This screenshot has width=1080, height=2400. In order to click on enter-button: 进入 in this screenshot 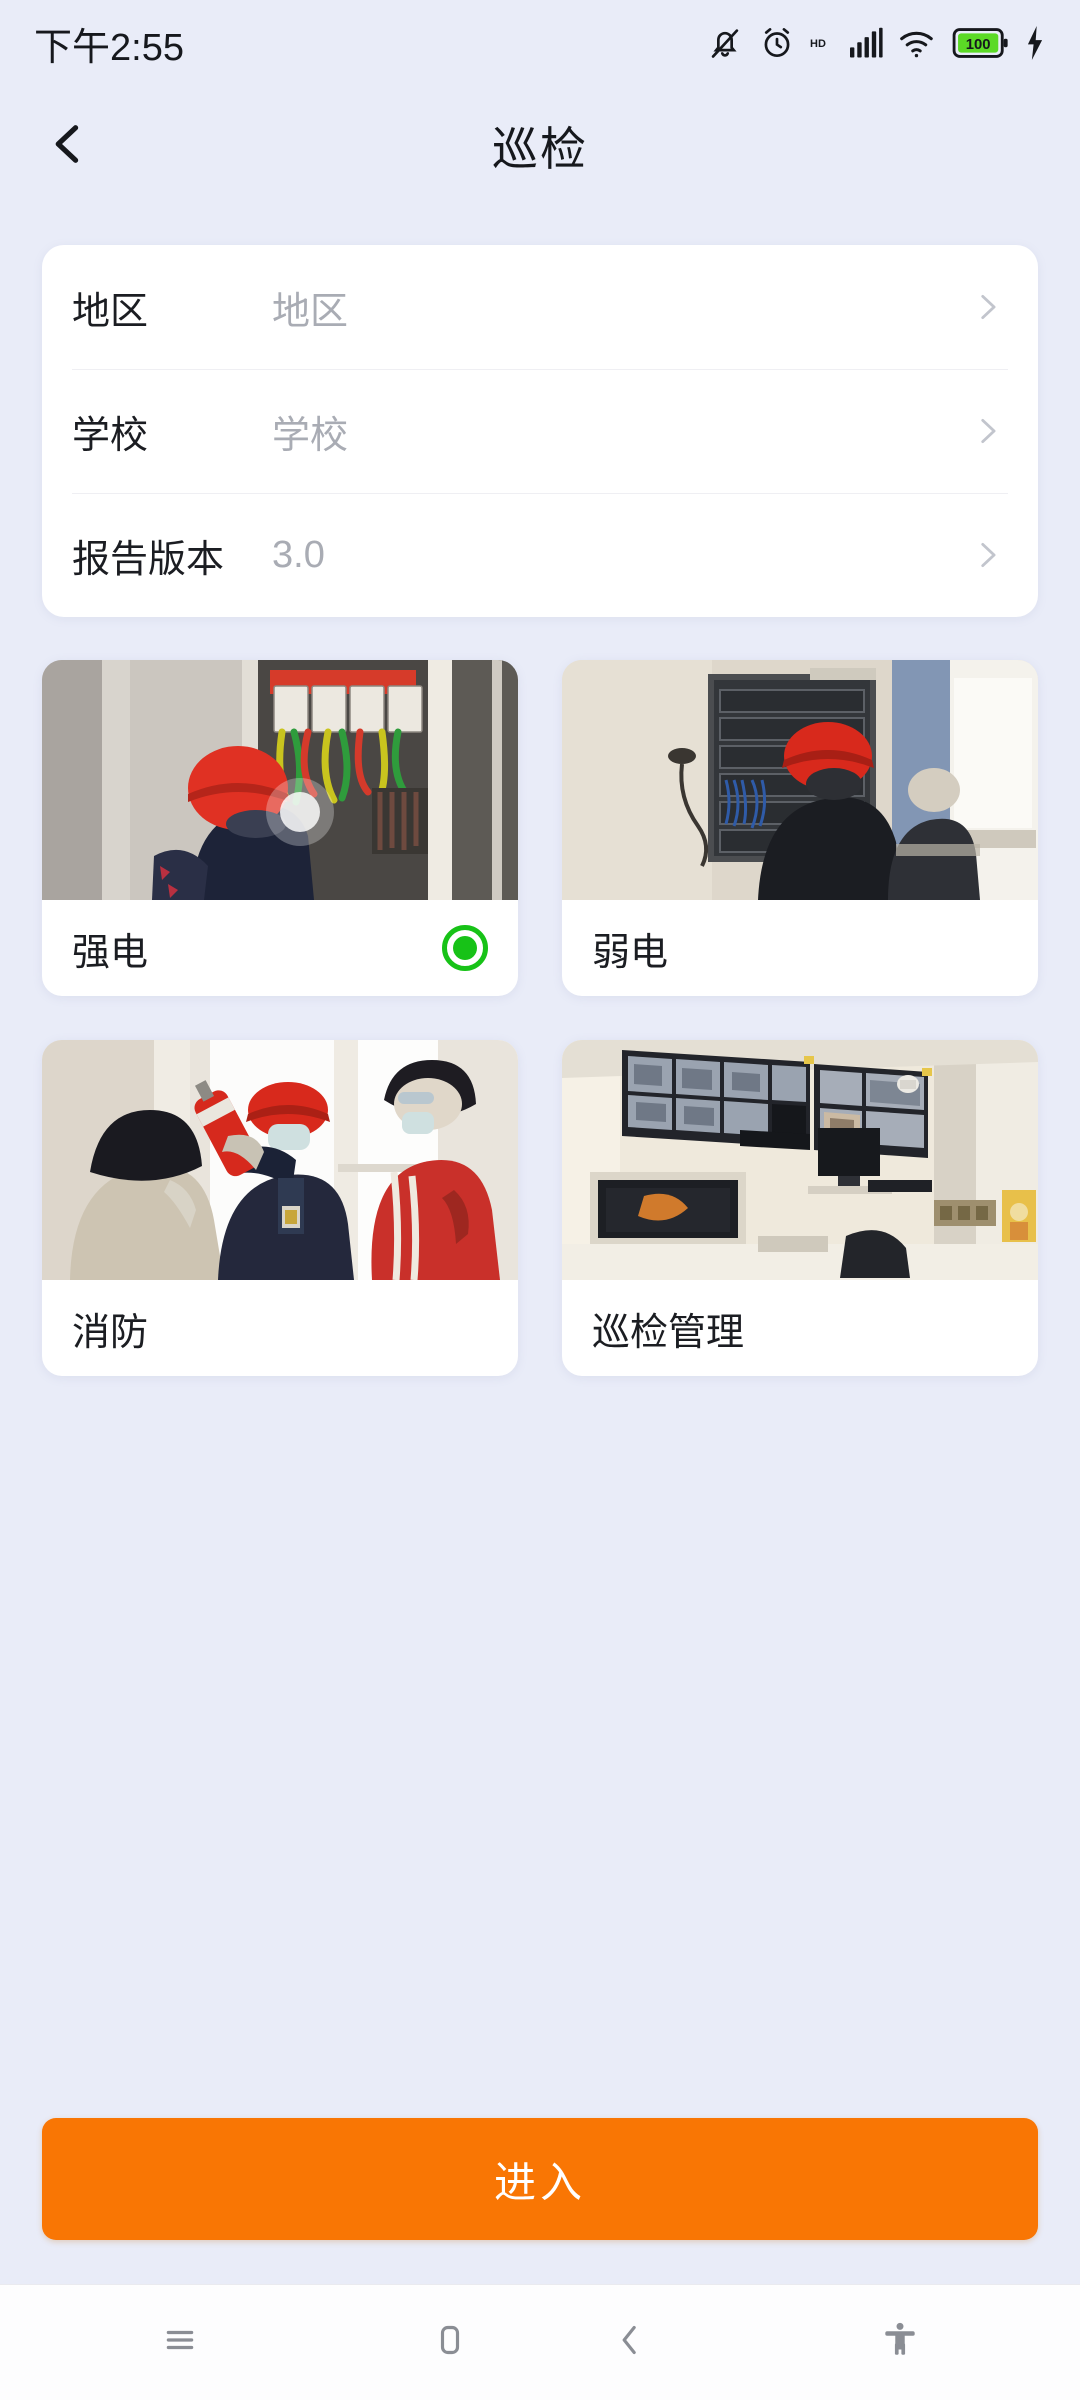, I will do `click(540, 2179)`.